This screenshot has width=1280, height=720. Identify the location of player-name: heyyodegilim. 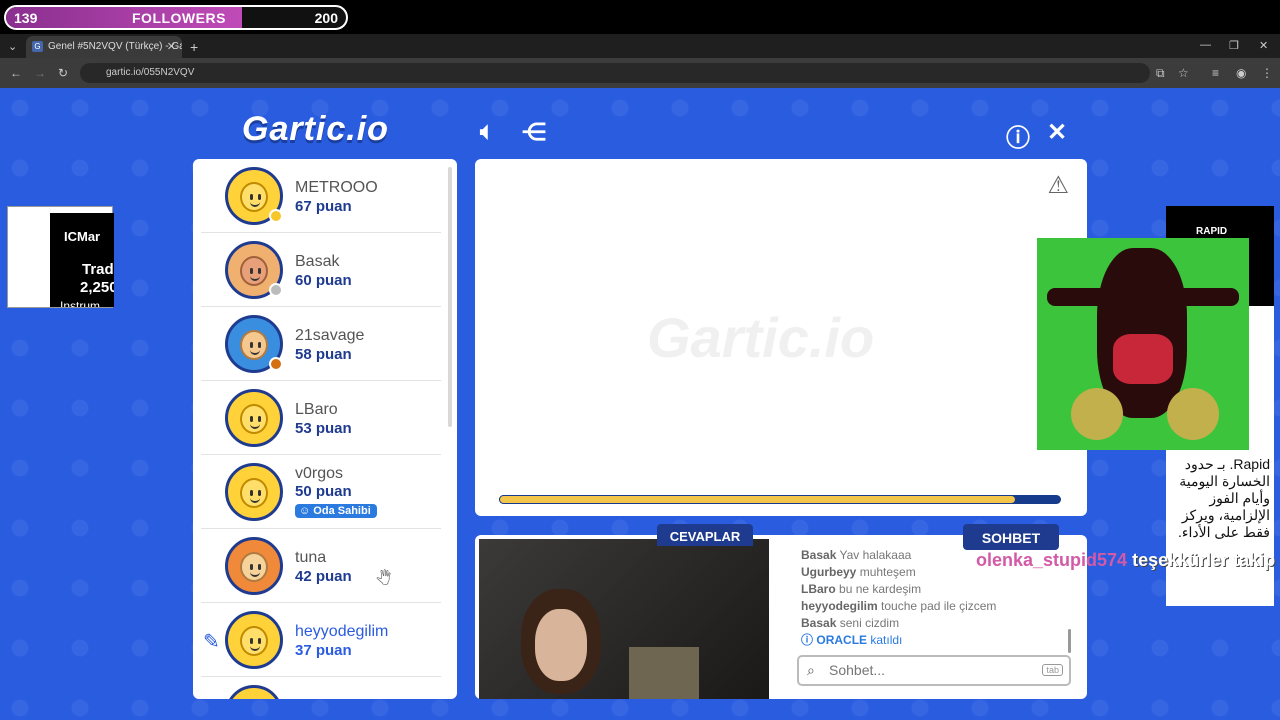
(342, 631).